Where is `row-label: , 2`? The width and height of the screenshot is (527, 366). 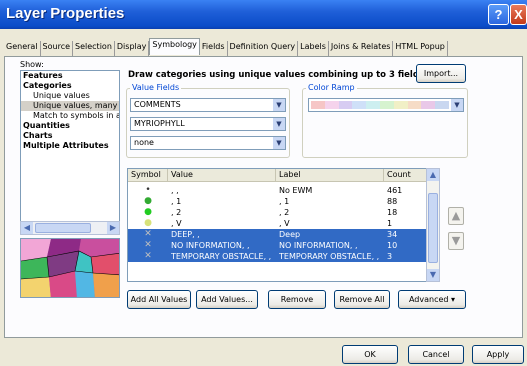
row-label: , 2 is located at coordinates (331, 212).